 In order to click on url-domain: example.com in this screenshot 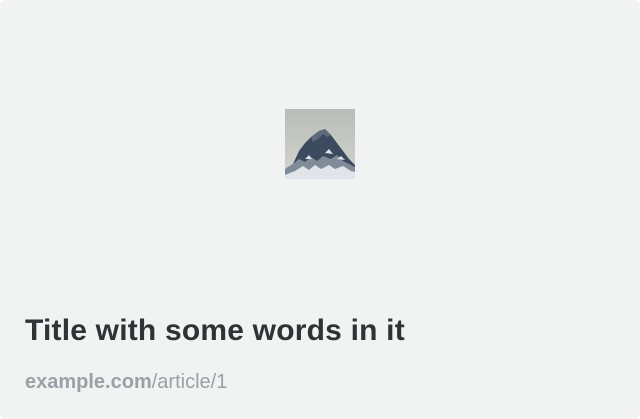, I will do `click(88, 382)`.